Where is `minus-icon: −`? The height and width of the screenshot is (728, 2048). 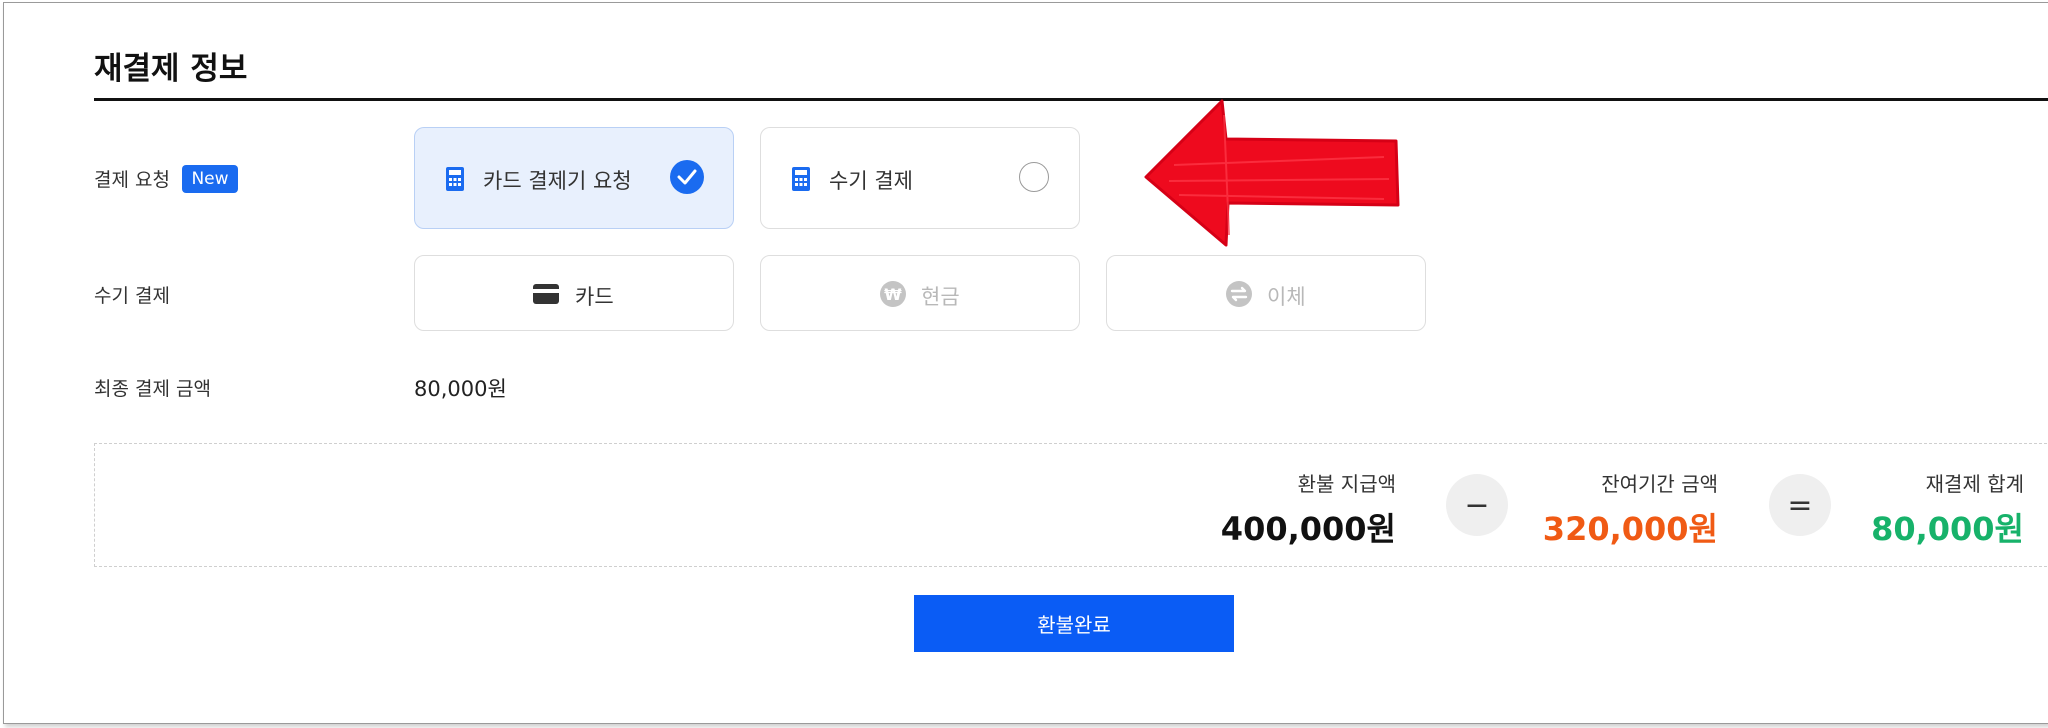
minus-icon: − is located at coordinates (1477, 505).